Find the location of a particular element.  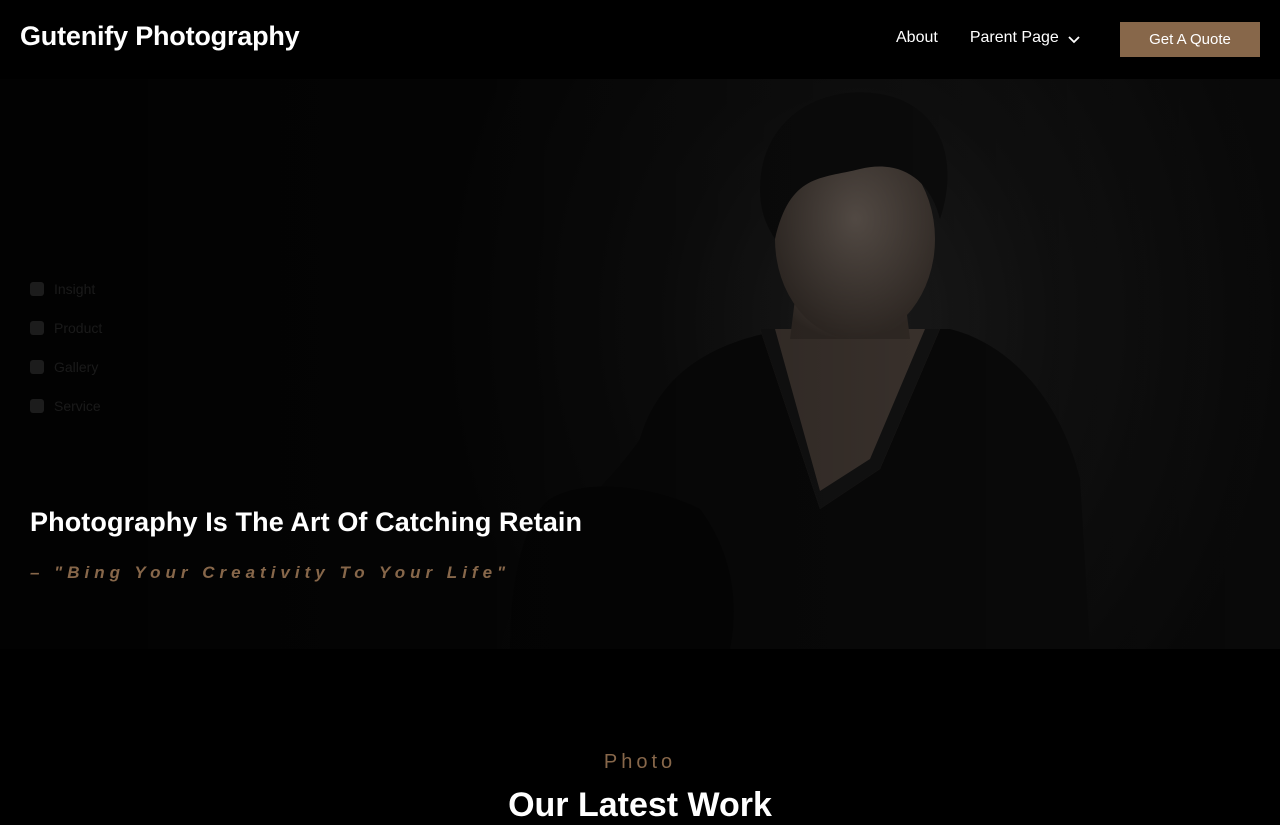

nav-parent-page: Parent Page is located at coordinates (1026, 38).